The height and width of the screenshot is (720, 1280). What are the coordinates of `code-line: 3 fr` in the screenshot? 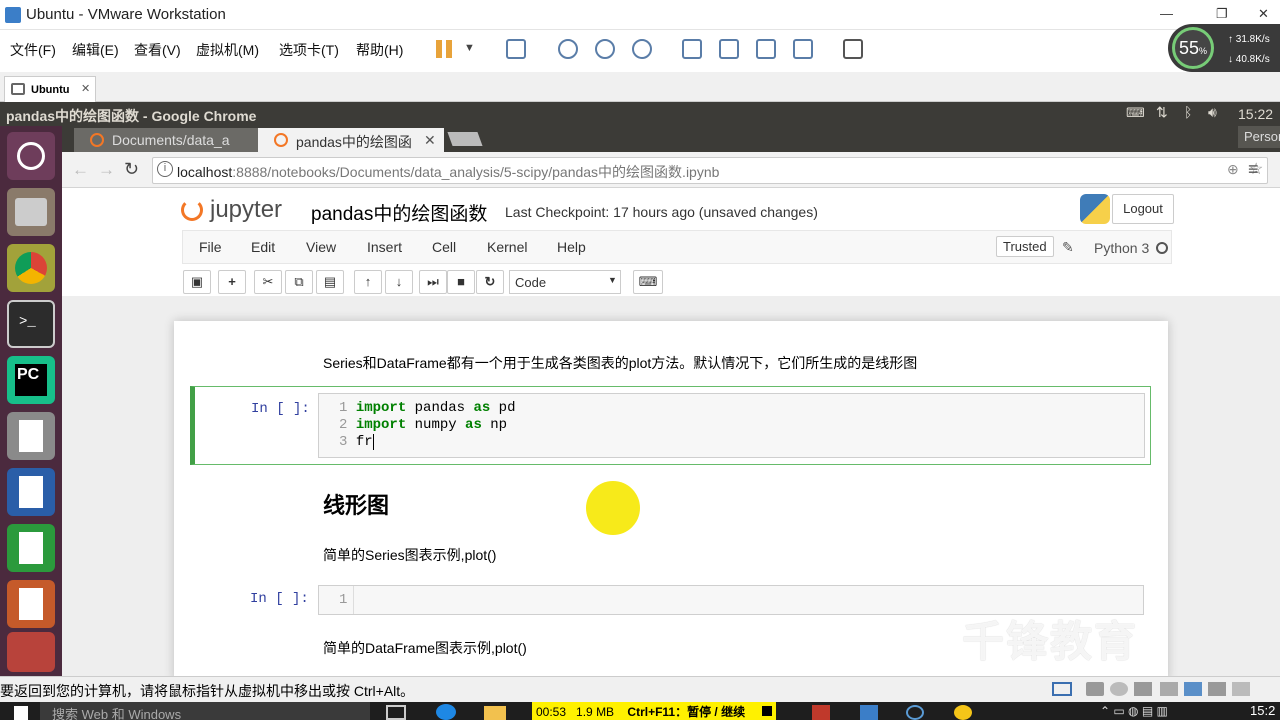 It's located at (356, 442).